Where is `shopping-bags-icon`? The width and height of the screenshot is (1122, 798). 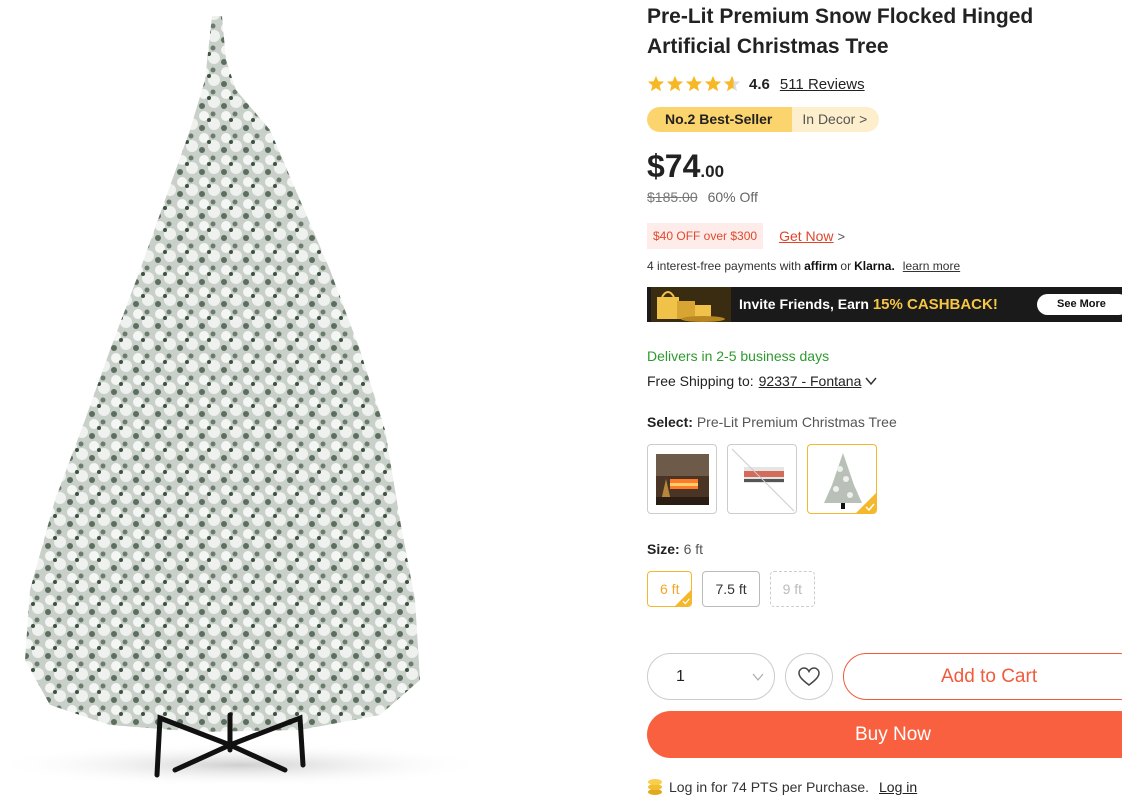 shopping-bags-icon is located at coordinates (691, 304).